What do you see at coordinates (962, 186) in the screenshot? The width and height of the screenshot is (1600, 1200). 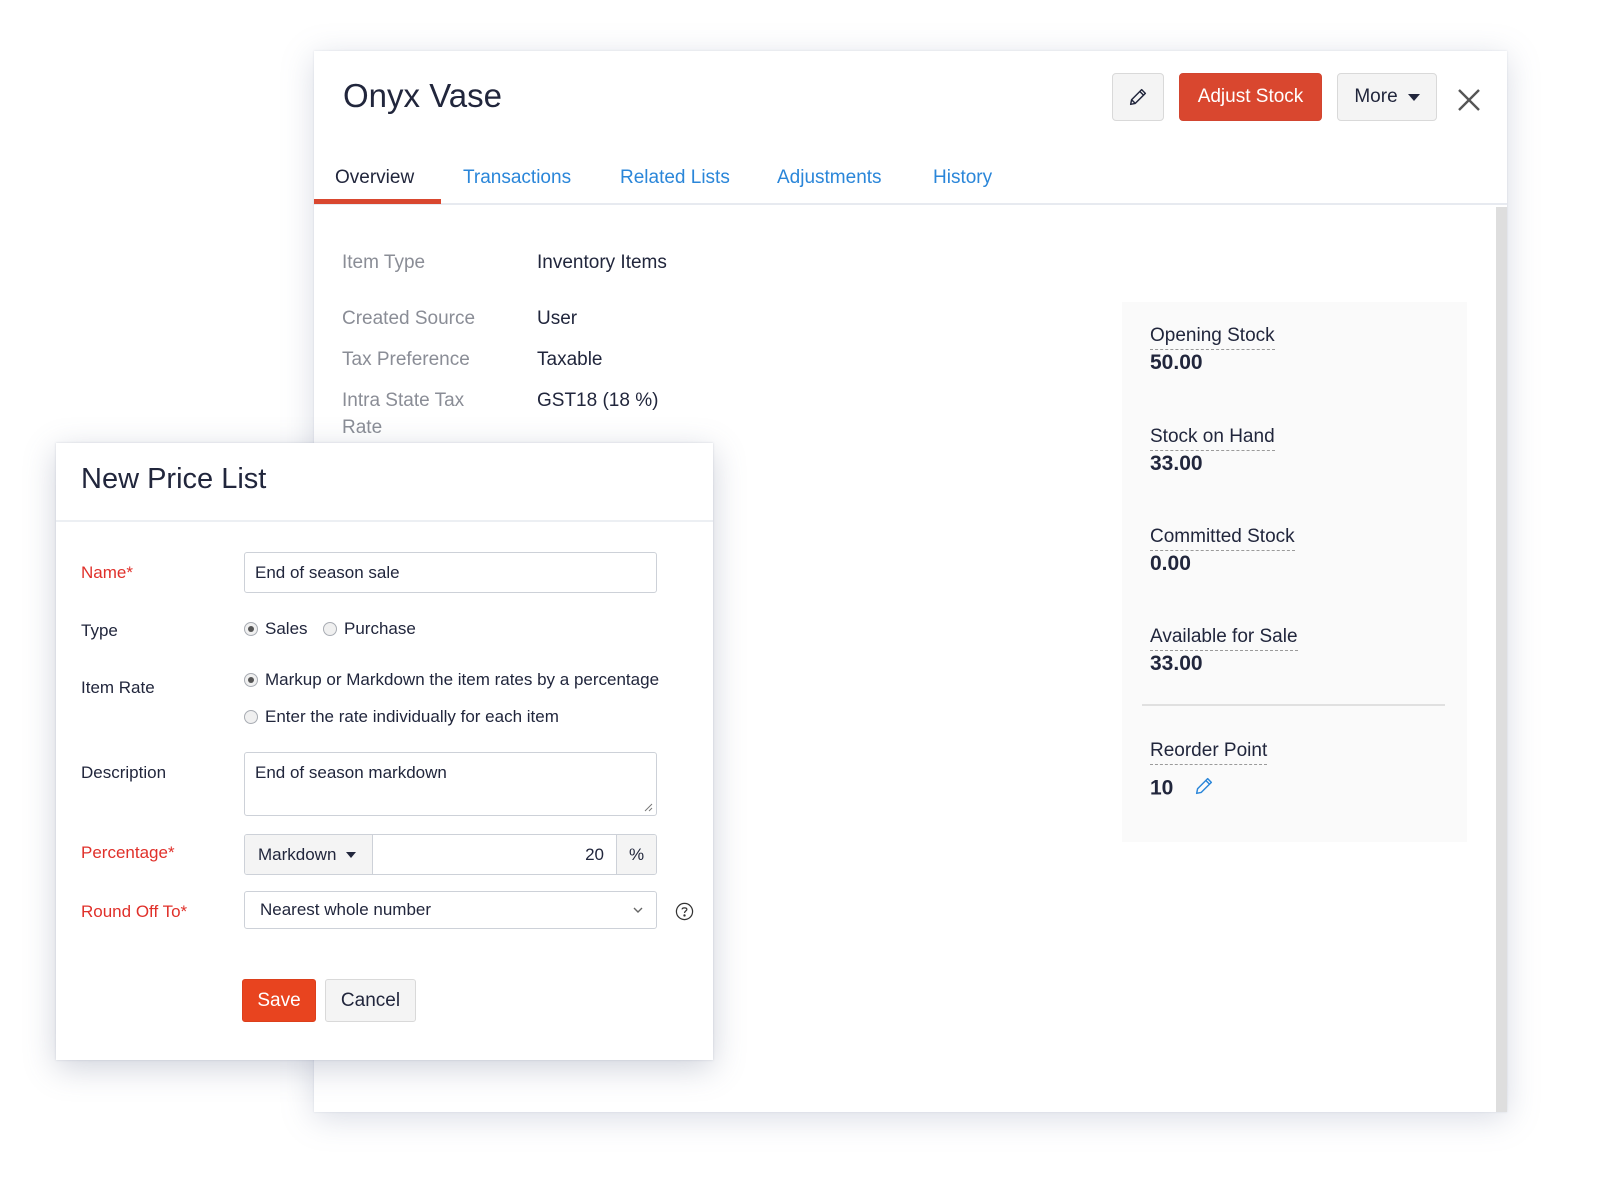 I see `tab-history: History` at bounding box center [962, 186].